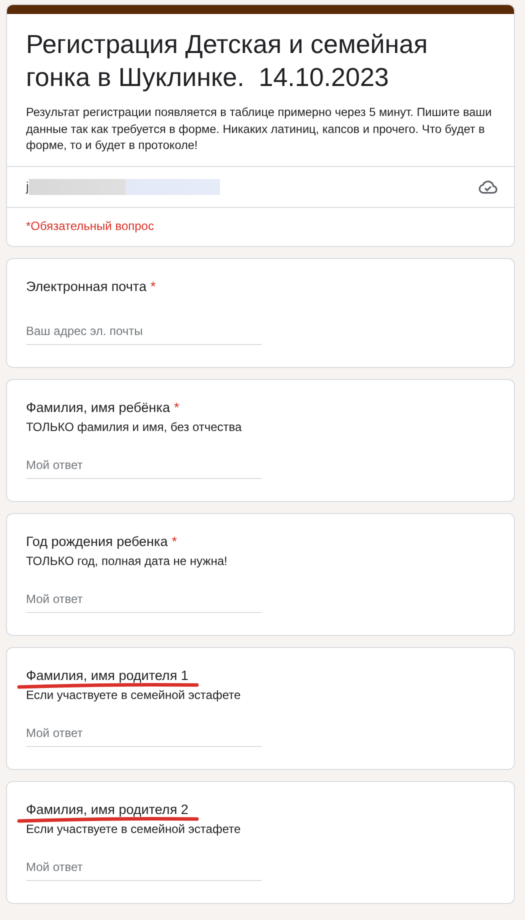 Image resolution: width=525 pixels, height=920 pixels. Describe the element at coordinates (86, 287) in the screenshot. I see `question-title: Электронная почта` at that location.